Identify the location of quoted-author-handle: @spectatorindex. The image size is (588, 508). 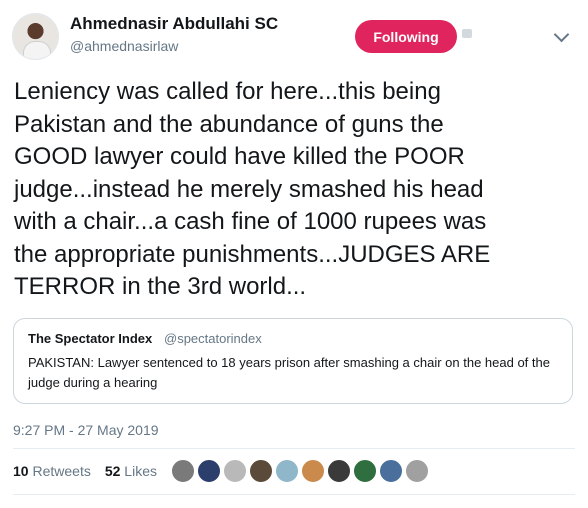
(213, 338).